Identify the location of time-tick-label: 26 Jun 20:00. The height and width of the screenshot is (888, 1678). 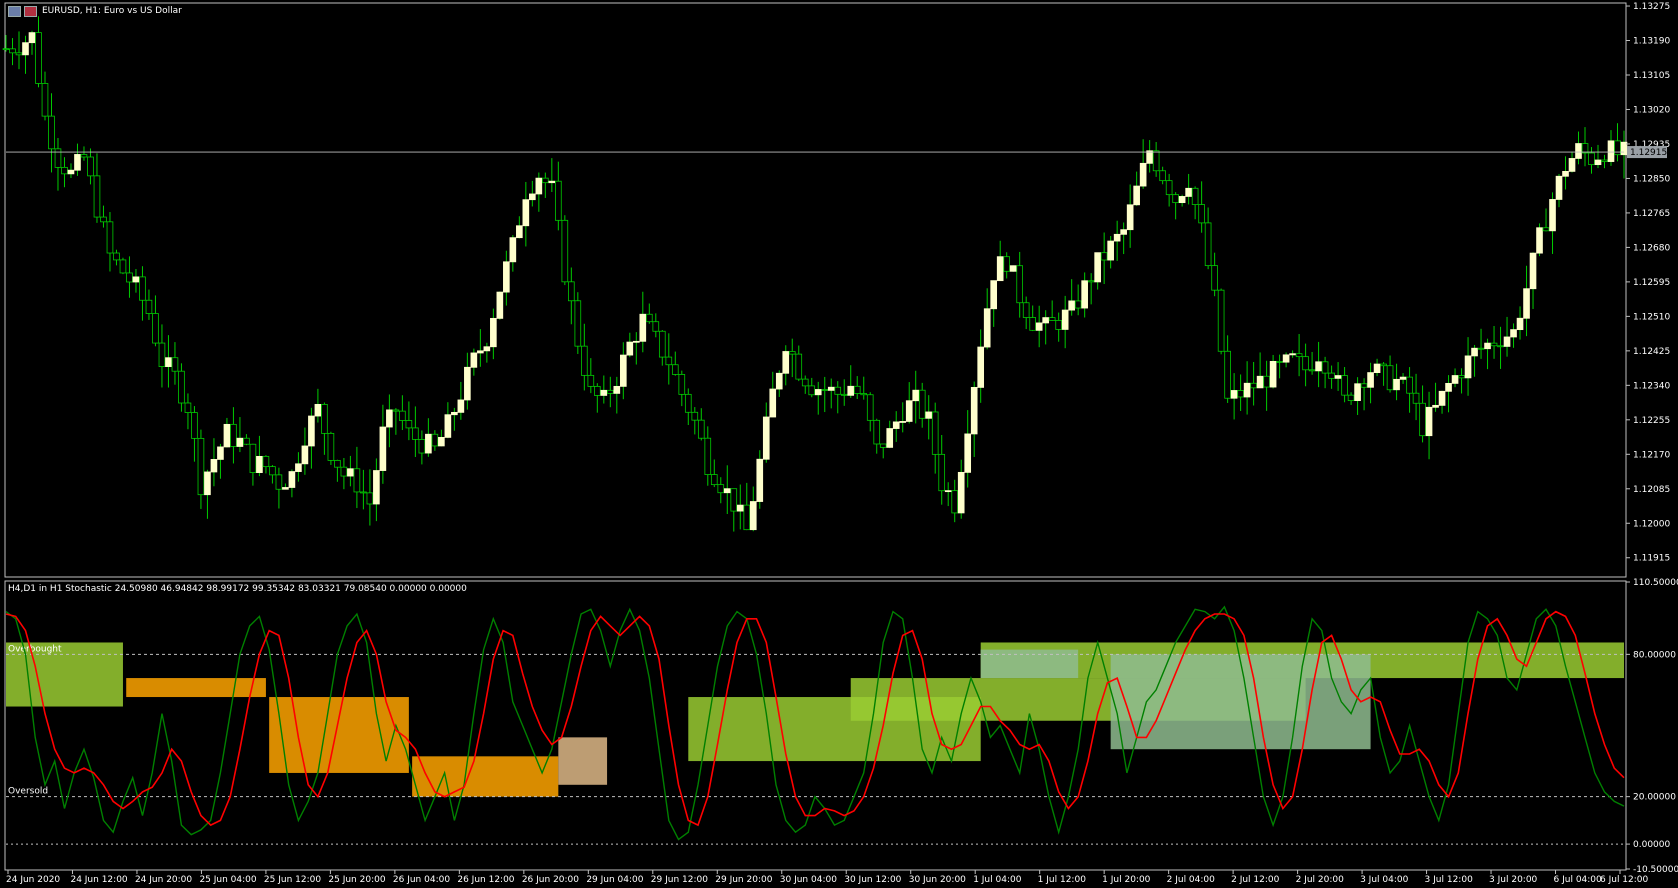
(550, 880).